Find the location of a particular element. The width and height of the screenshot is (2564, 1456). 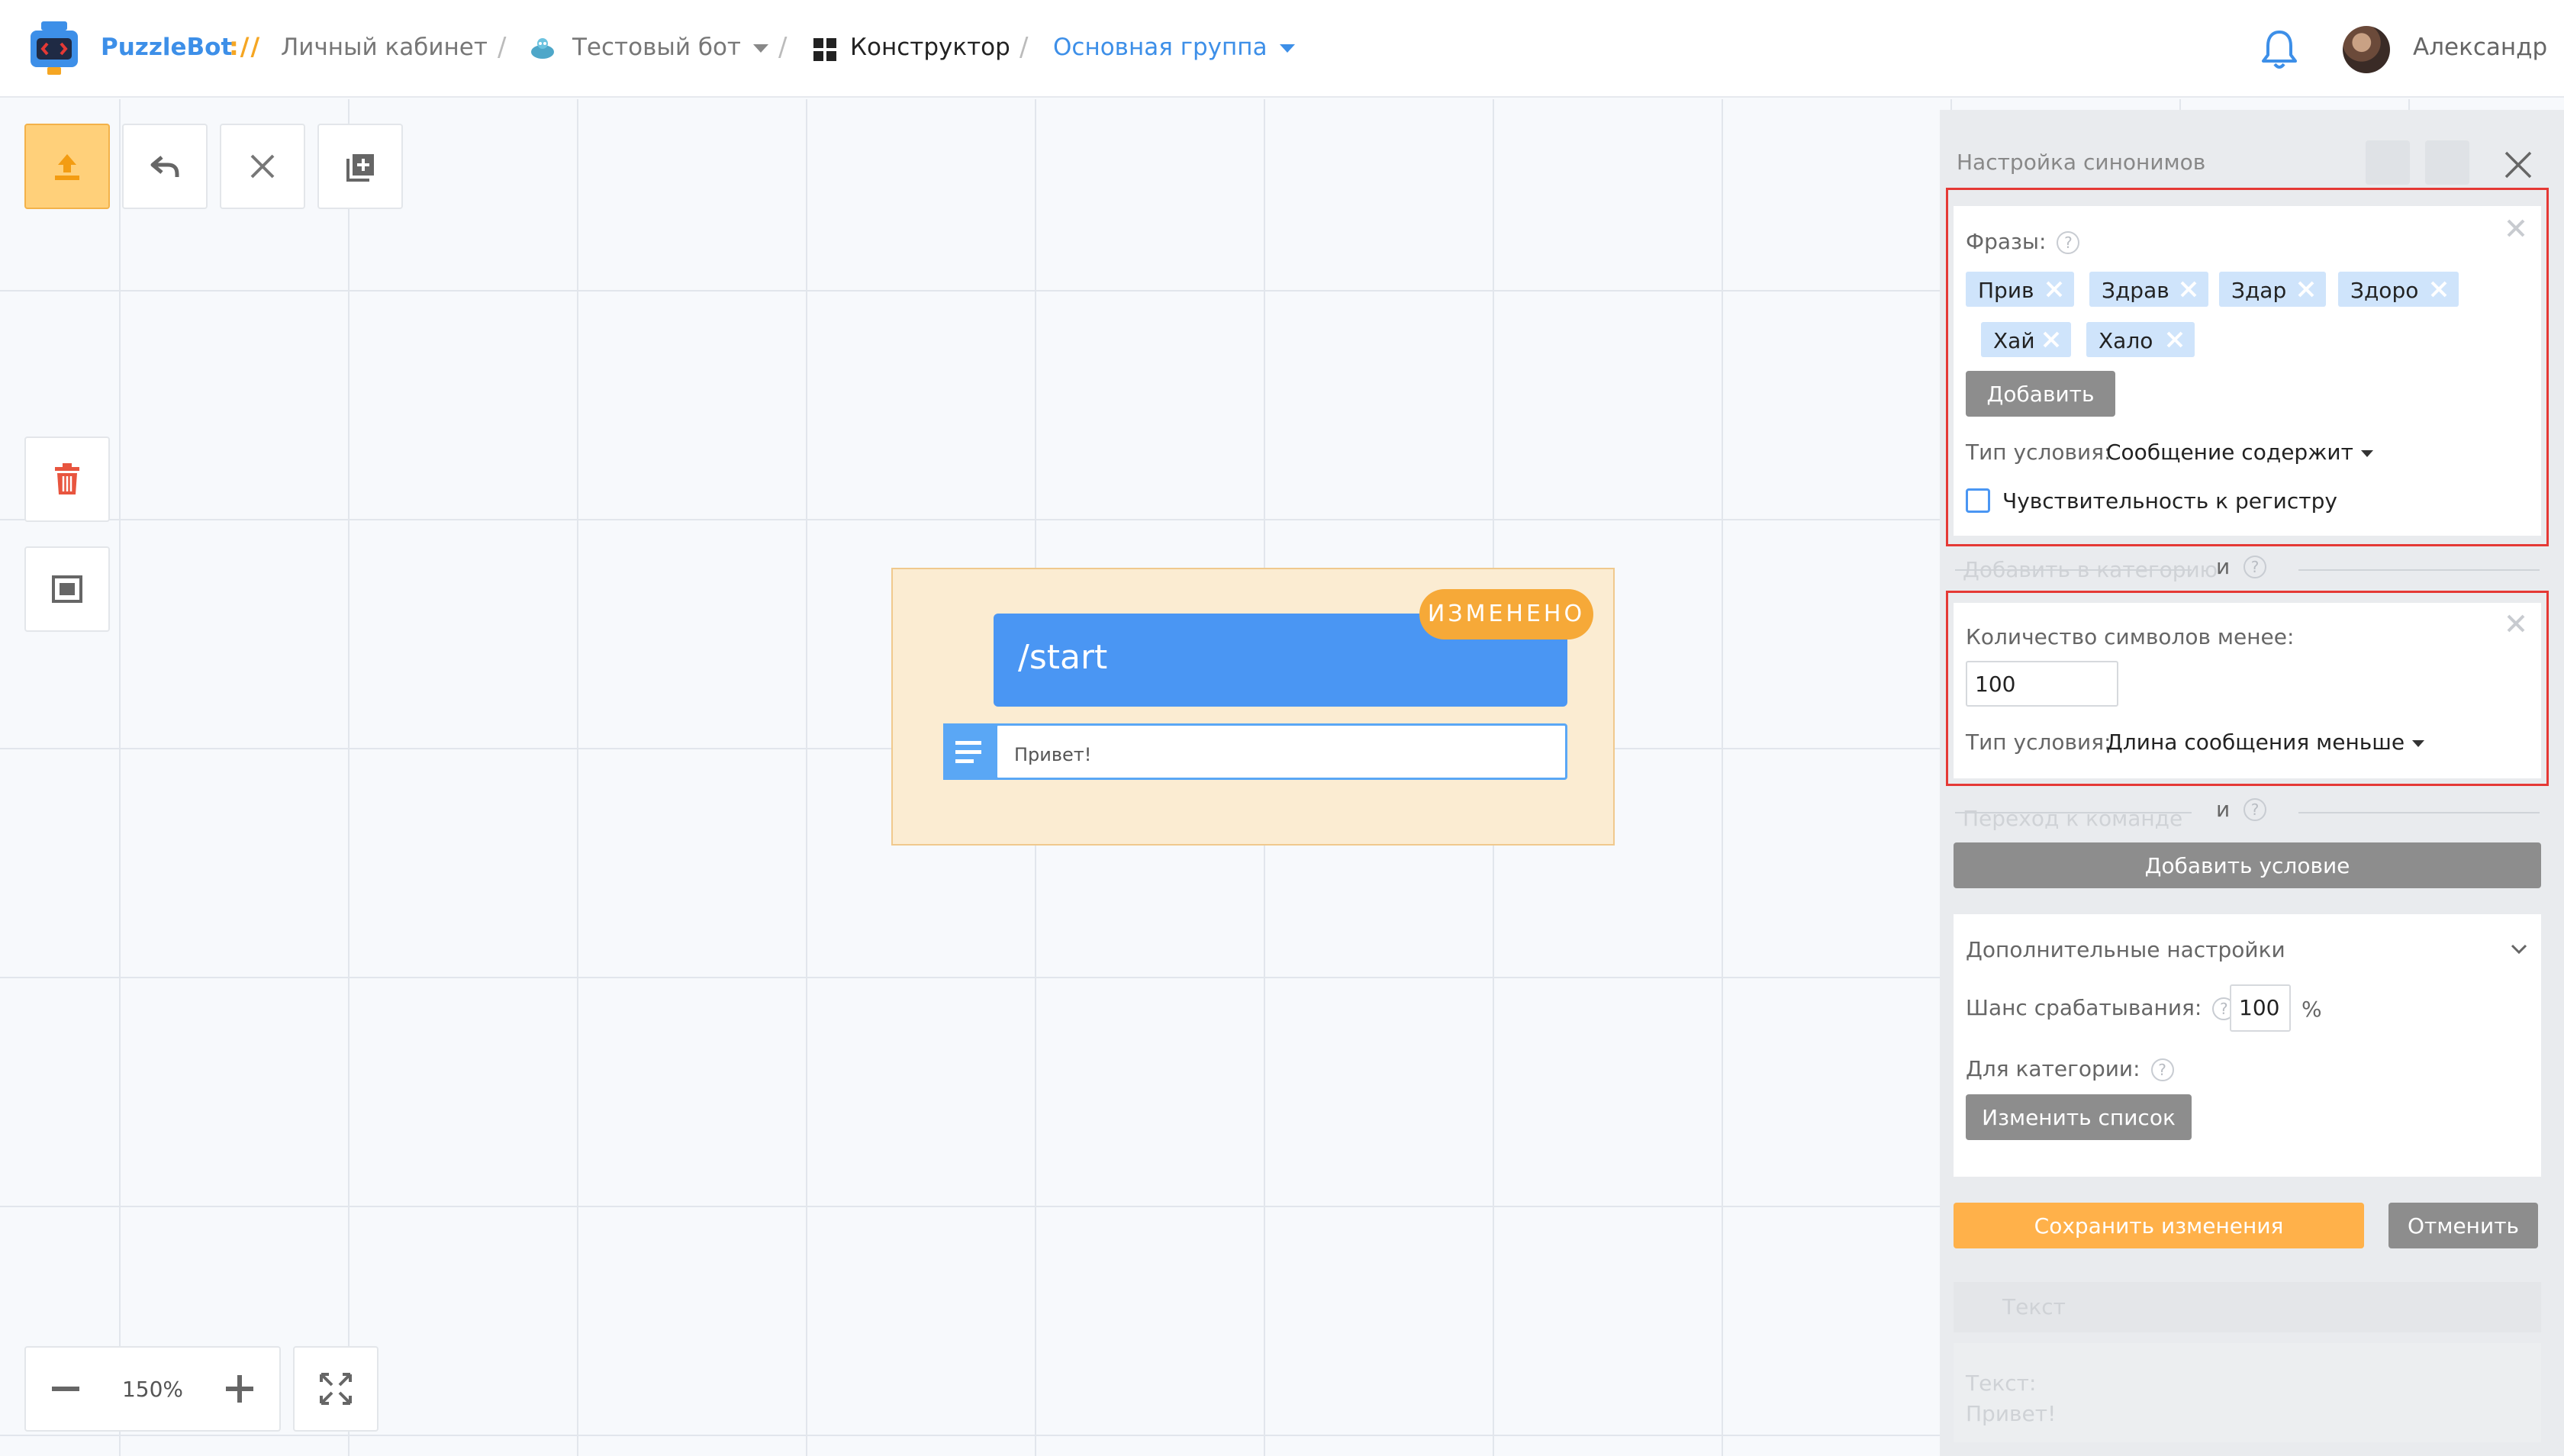

node-message: Привет! is located at coordinates (1281, 751).